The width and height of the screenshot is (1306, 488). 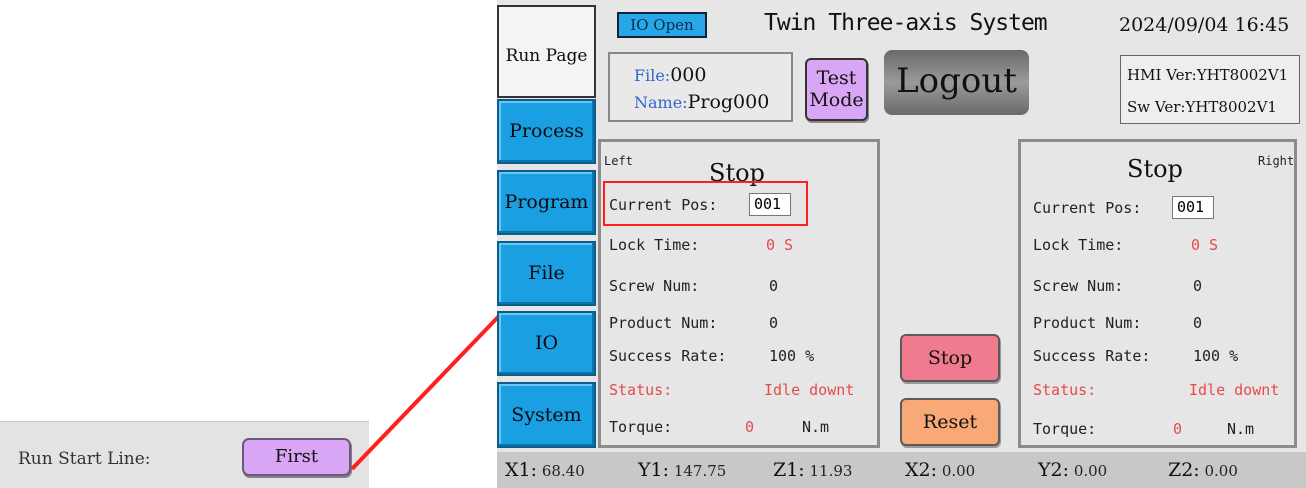 What do you see at coordinates (1178, 429) in the screenshot?
I see `right-torque-value: 0` at bounding box center [1178, 429].